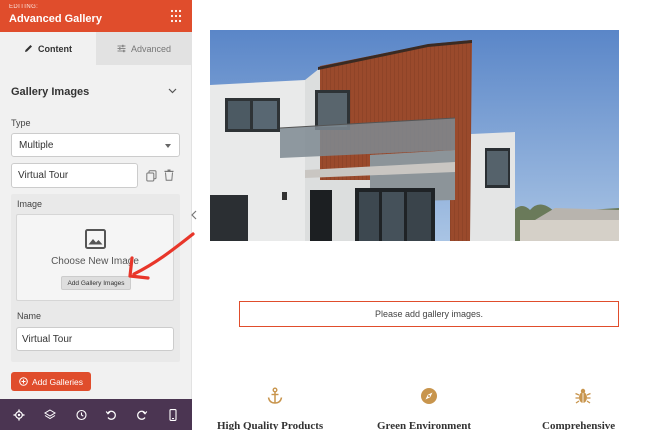 The width and height of the screenshot is (662, 430). Describe the element at coordinates (172, 91) in the screenshot. I see `chevron-down-icon` at that location.